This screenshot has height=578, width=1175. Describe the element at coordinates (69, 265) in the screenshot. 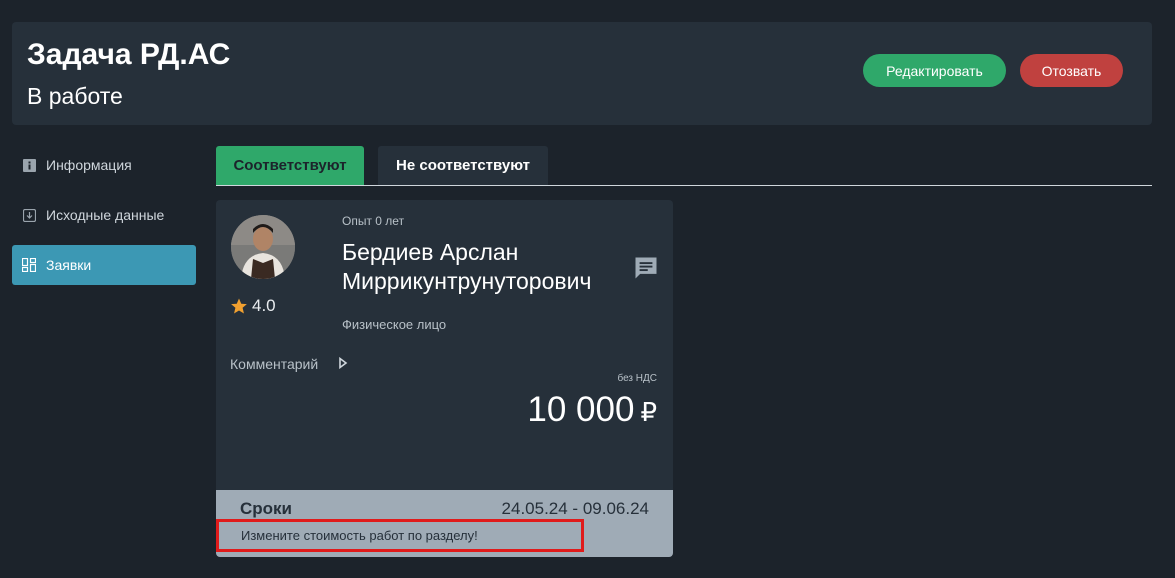

I see `sidebar-item-label: Заявки` at that location.